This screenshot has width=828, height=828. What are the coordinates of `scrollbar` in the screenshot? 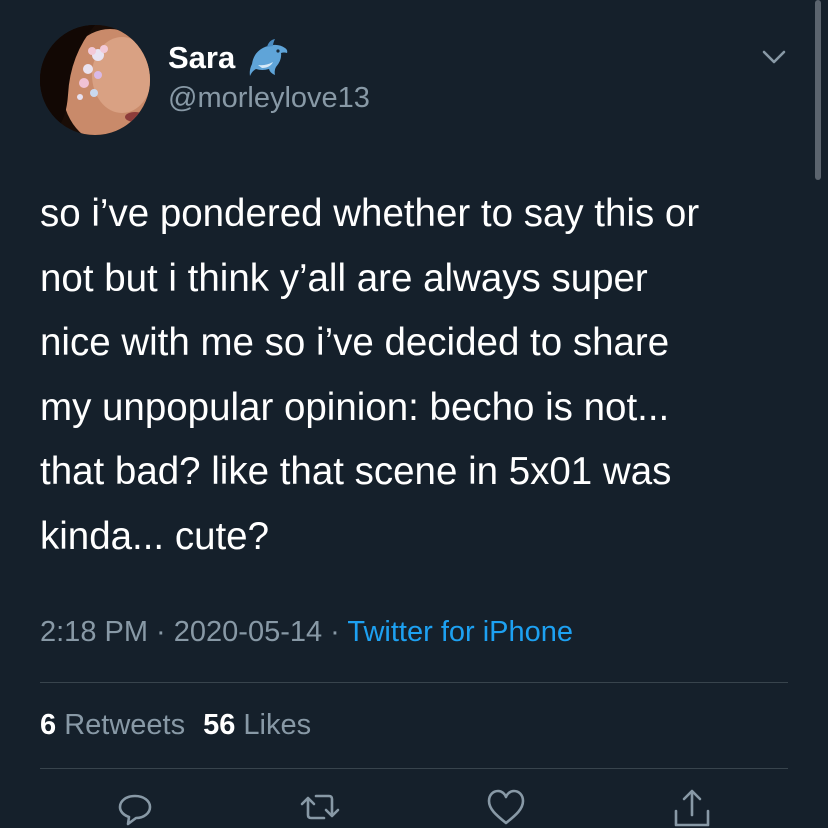 It's located at (818, 90).